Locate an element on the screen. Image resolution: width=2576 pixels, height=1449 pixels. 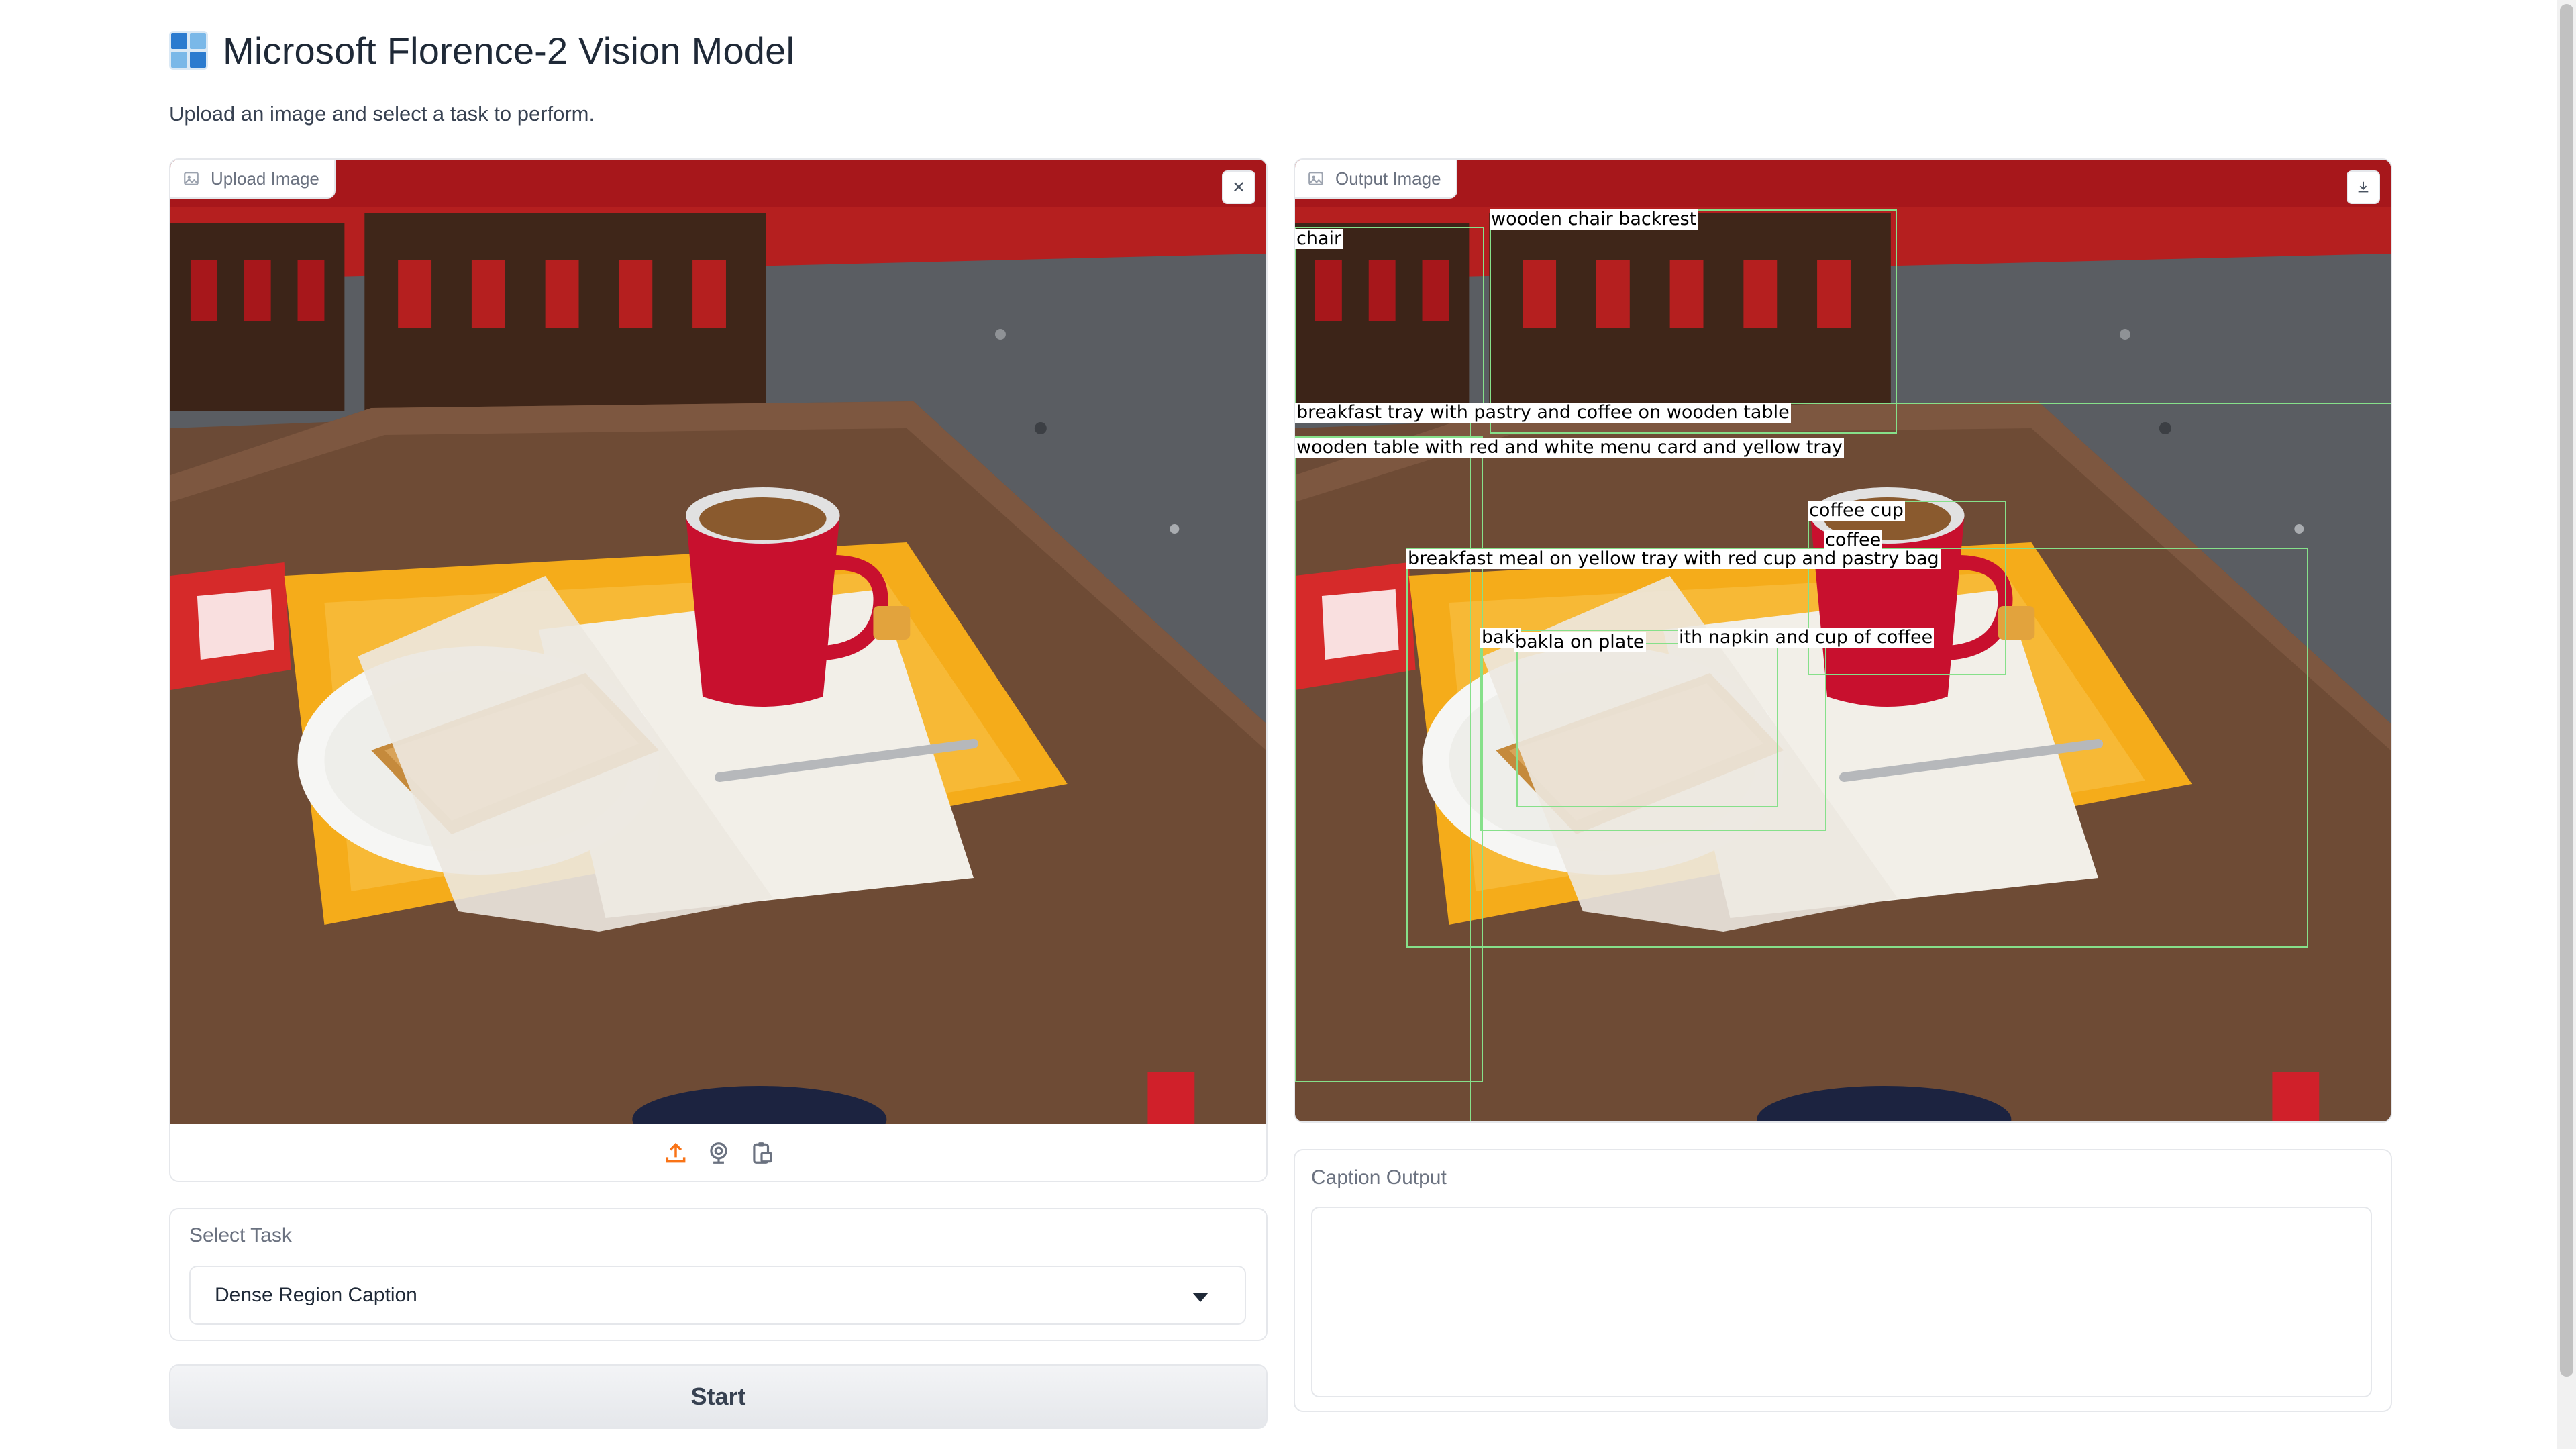
detection-label: wooden chair backrest is located at coordinates (1594, 219).